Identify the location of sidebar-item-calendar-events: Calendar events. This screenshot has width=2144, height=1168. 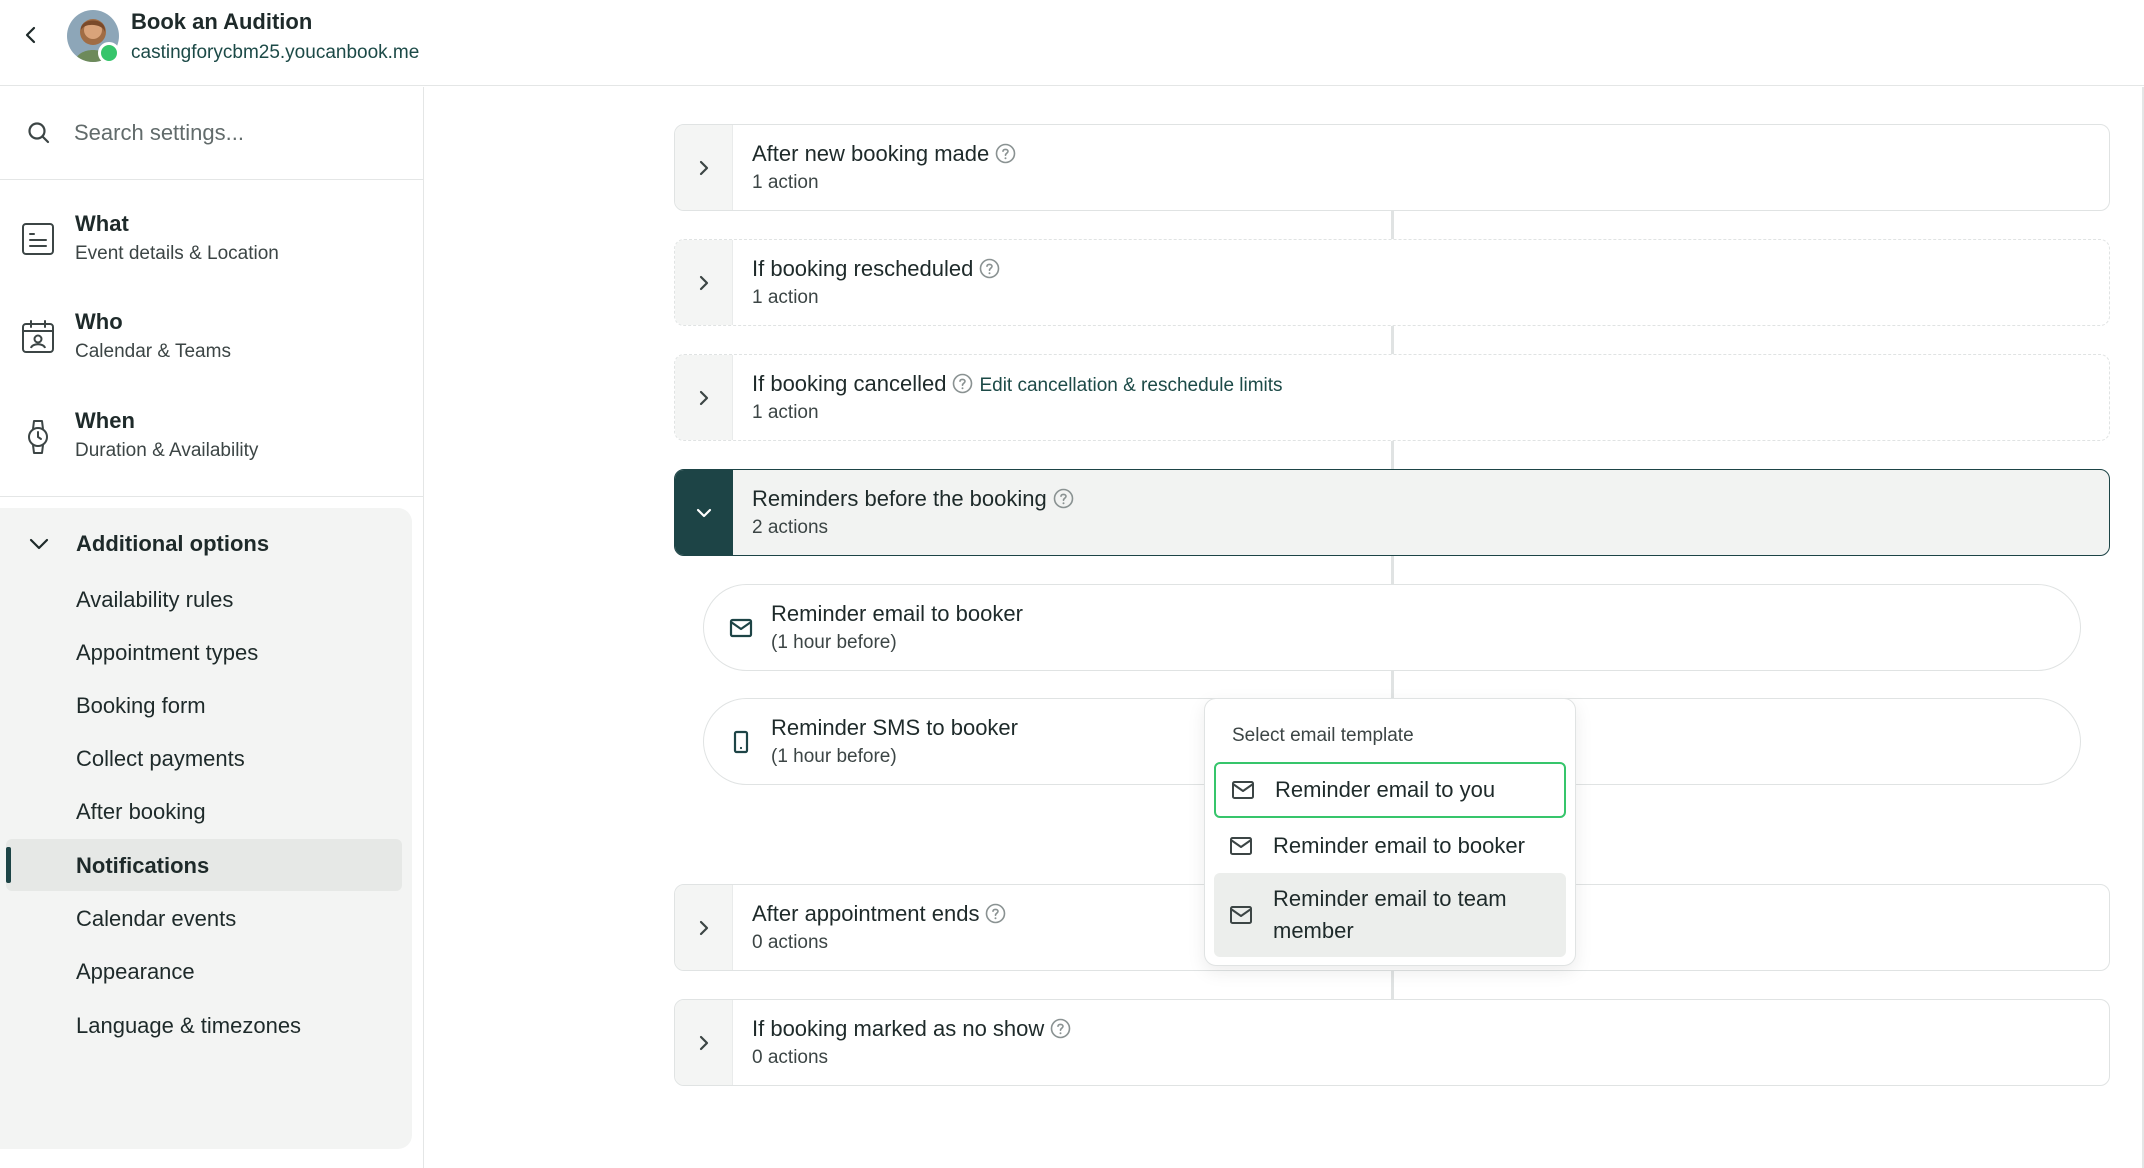
(204, 918).